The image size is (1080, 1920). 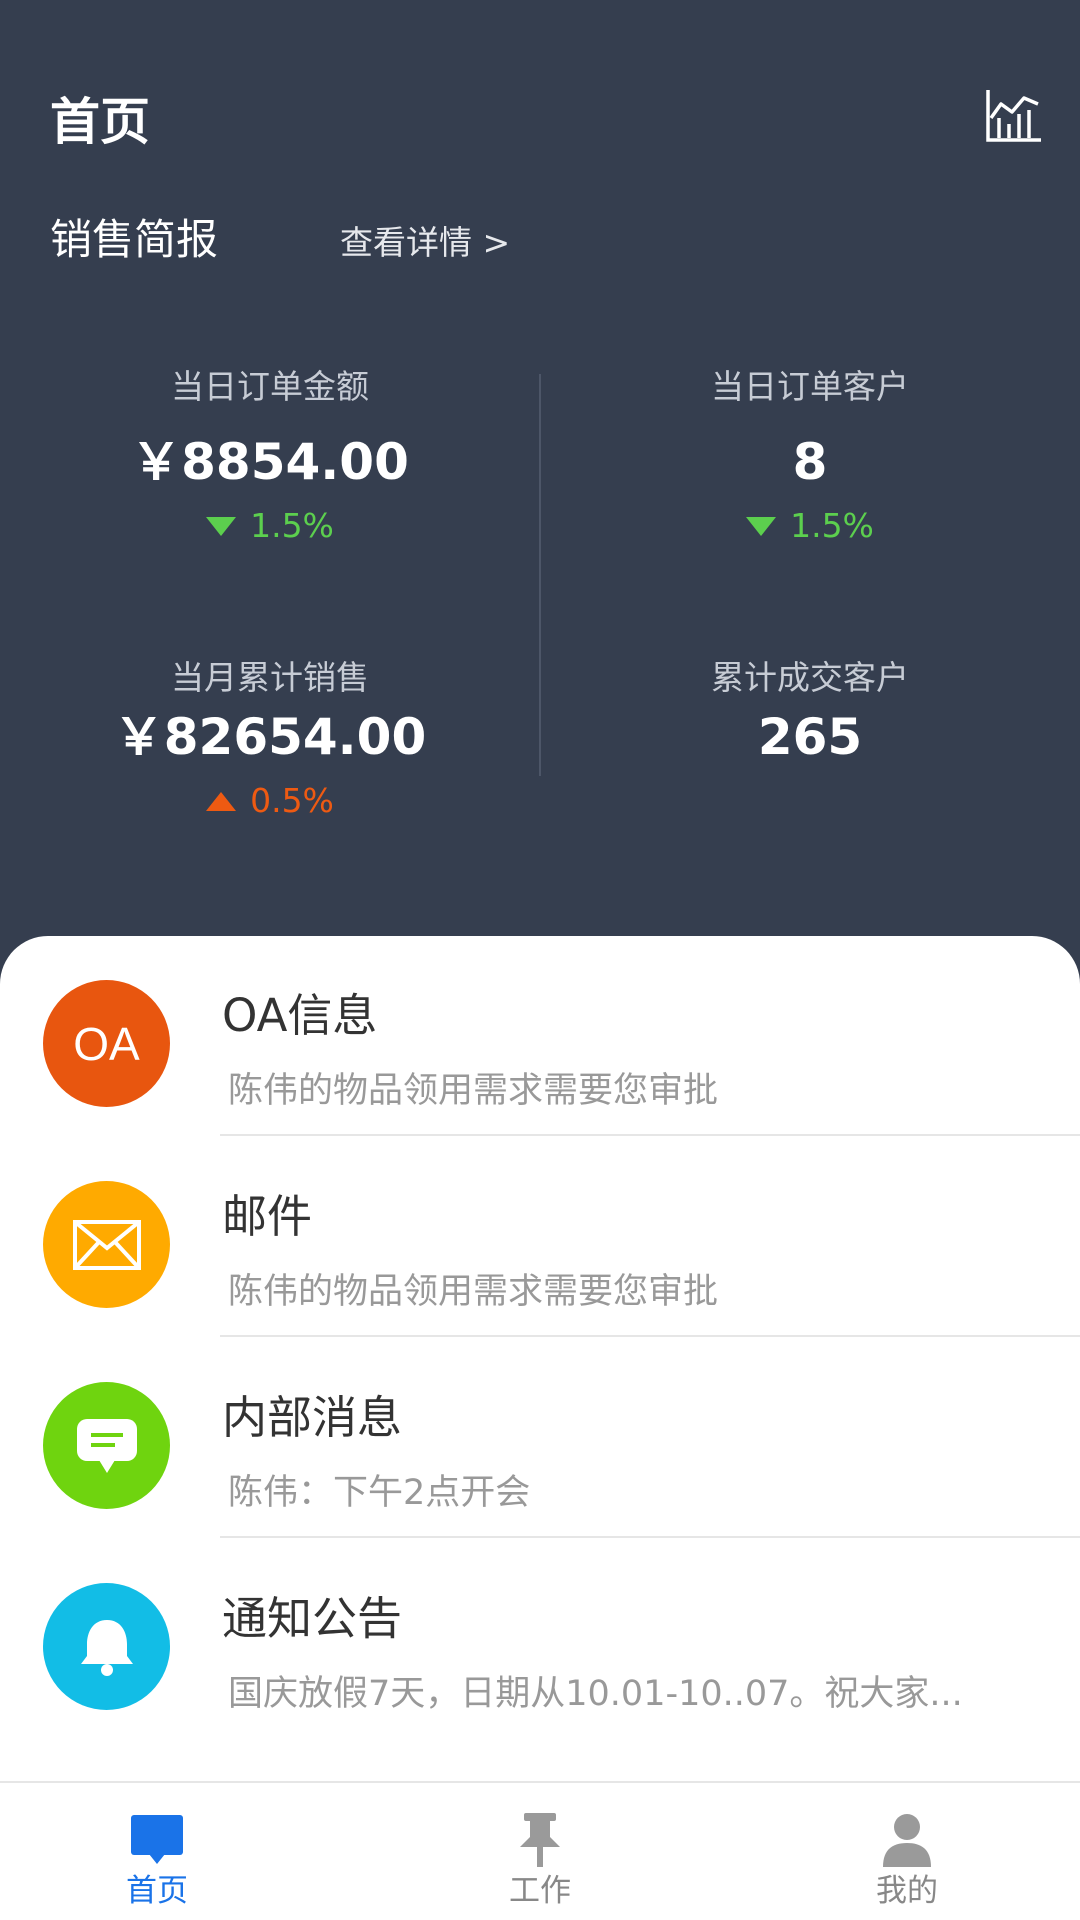 I want to click on stat-trend-value: 0.5%, so click(x=292, y=800).